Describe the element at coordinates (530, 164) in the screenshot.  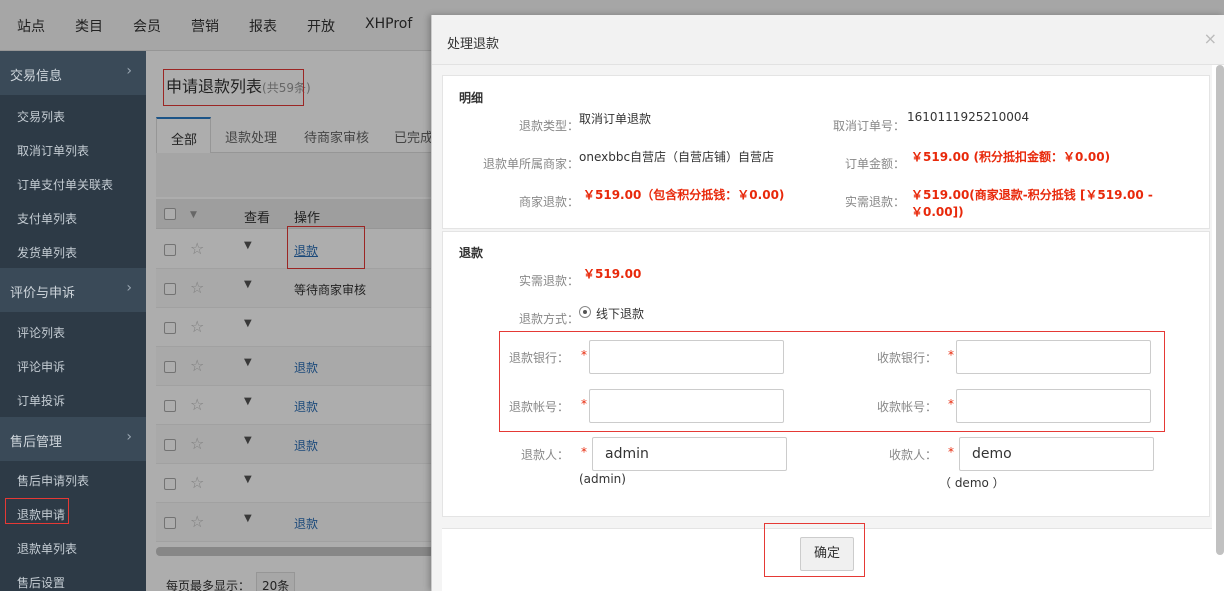
I see `merchant-label: 退款单所属商家：` at that location.